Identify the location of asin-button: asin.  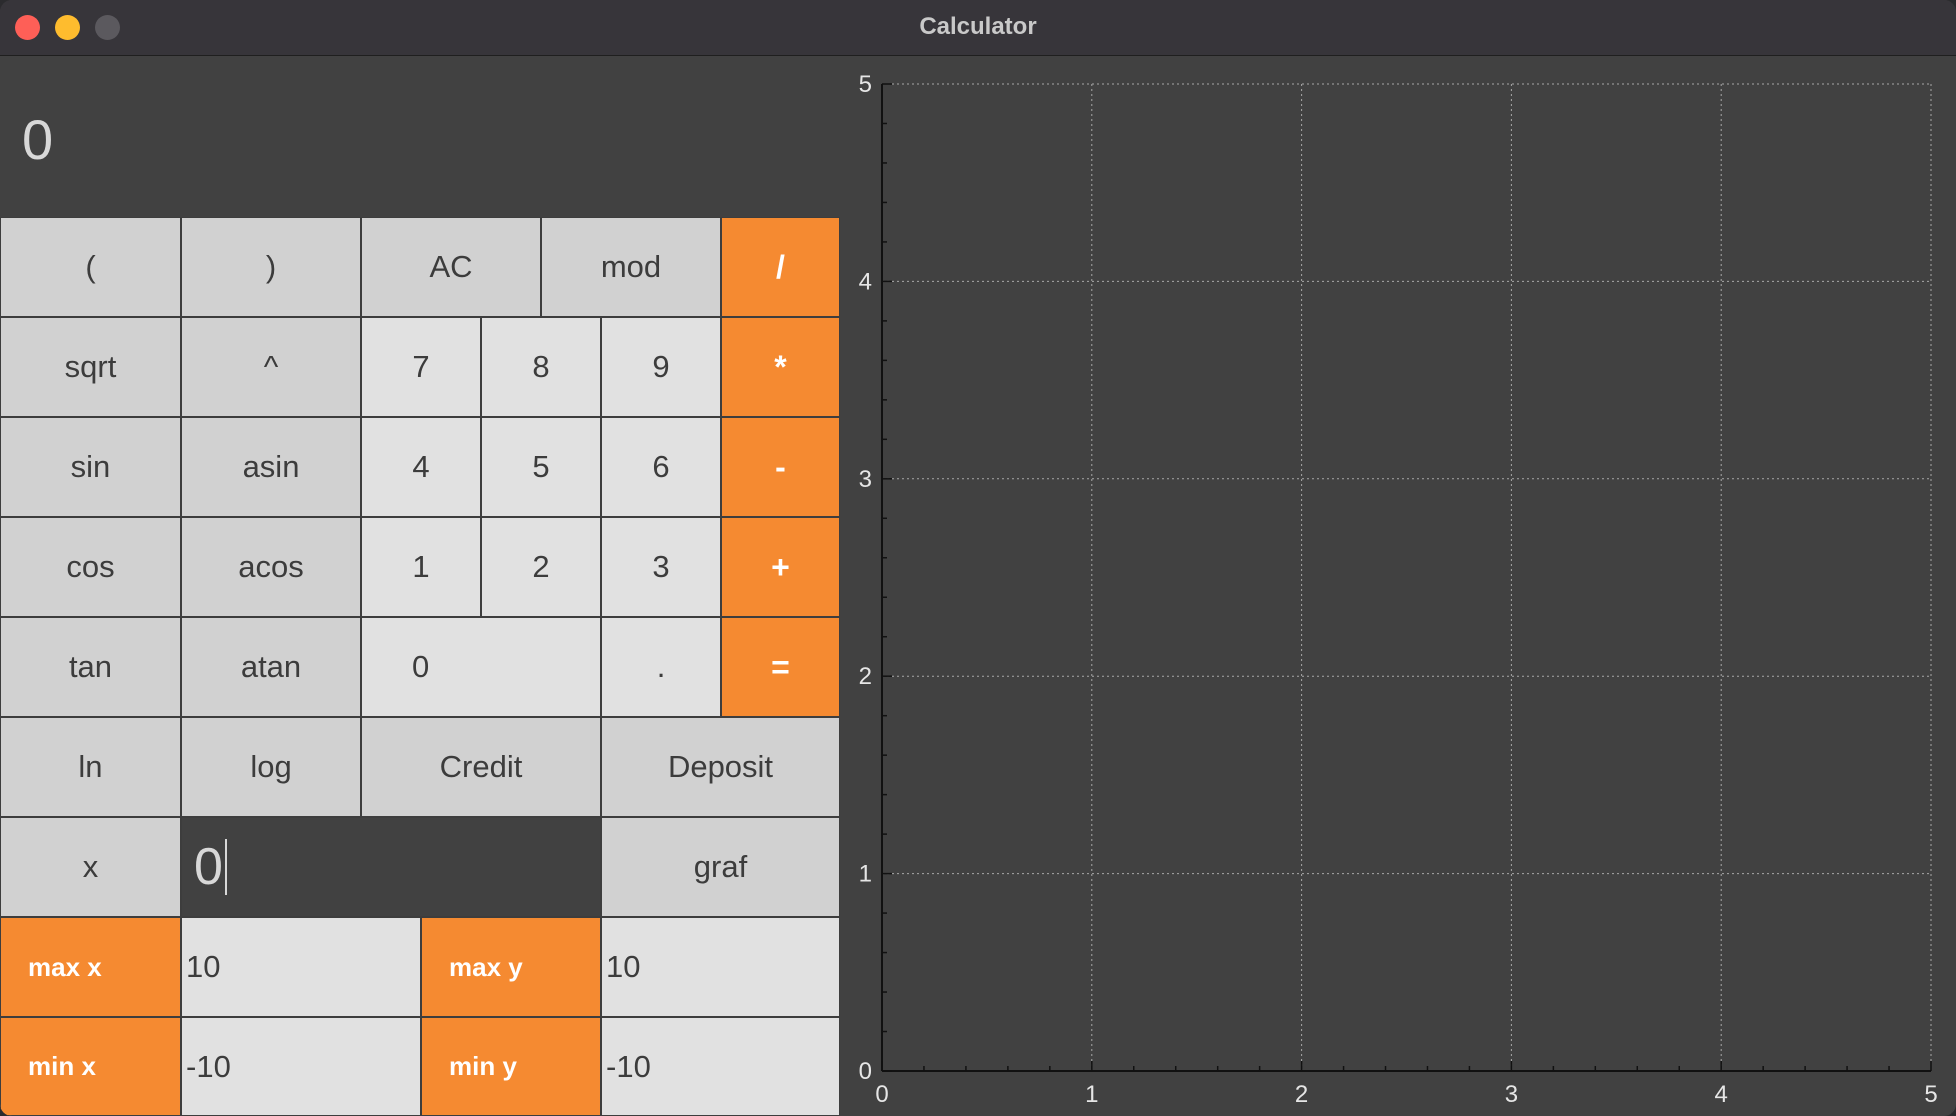
(271, 467).